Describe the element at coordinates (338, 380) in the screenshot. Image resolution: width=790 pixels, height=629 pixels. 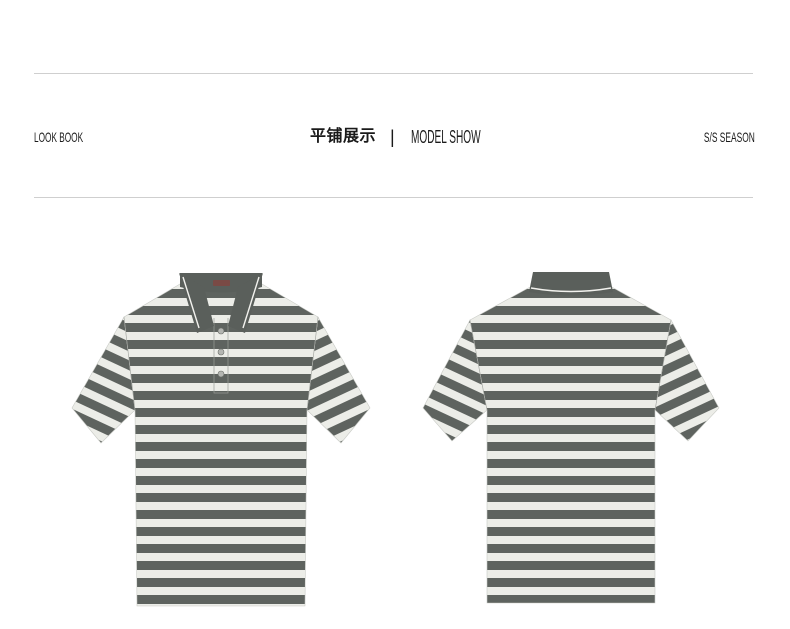
I see `front-right-sleeve` at that location.